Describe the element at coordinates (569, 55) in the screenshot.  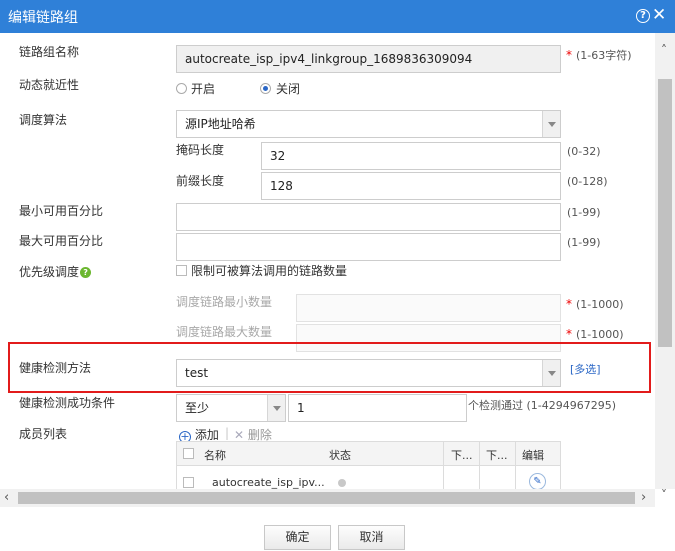
I see `name-required-mark: *` at that location.